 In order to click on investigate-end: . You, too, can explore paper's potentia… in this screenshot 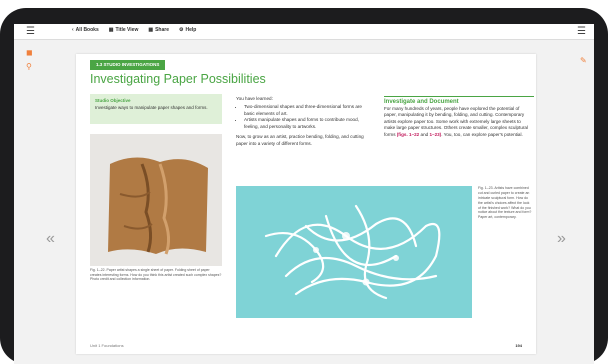, I will do `click(482, 134)`.